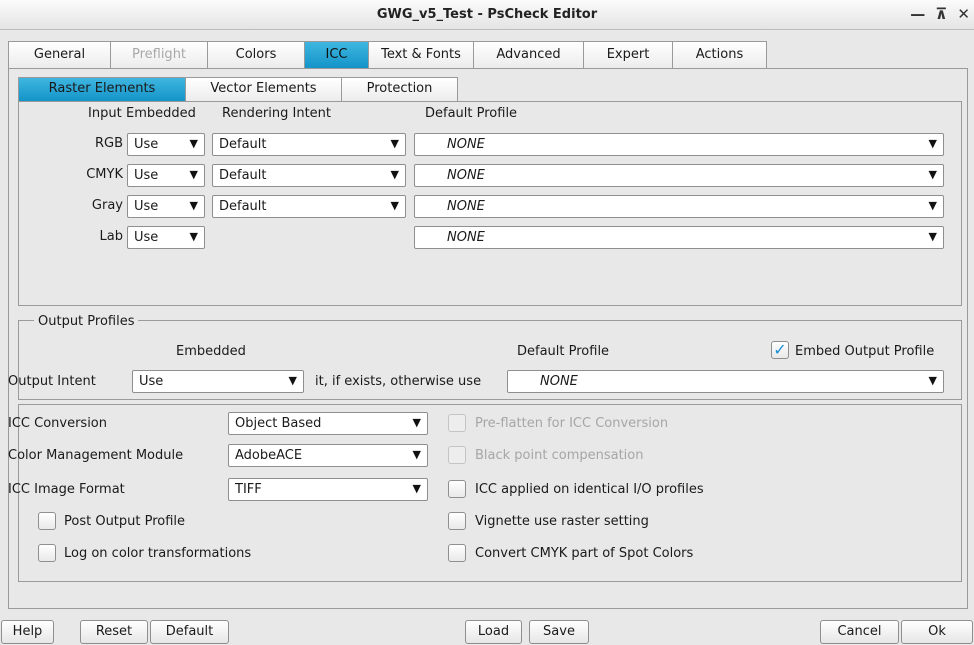 The image size is (974, 645). Describe the element at coordinates (166, 175) in the screenshot. I see `cmyk-embedded-select: Use ▼` at that location.